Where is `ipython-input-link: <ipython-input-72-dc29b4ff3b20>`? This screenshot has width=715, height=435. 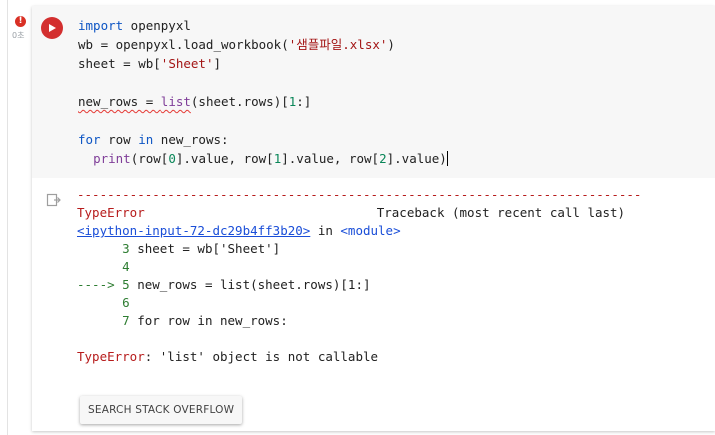
ipython-input-link: <ipython-input-72-dc29b4ff3b20> is located at coordinates (193, 230).